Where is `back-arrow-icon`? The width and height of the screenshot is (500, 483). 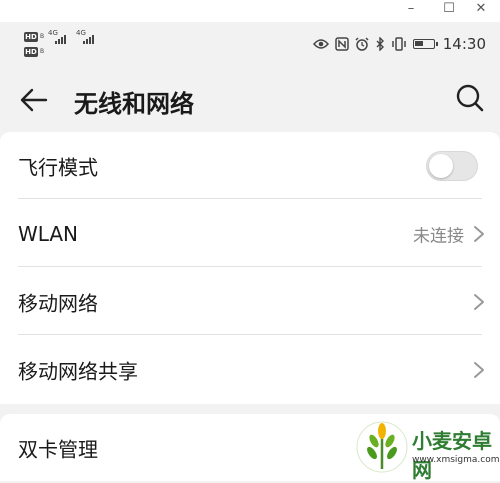 back-arrow-icon is located at coordinates (34, 100).